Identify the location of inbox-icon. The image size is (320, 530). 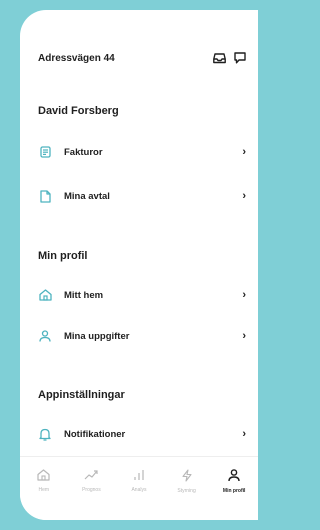
(219, 58).